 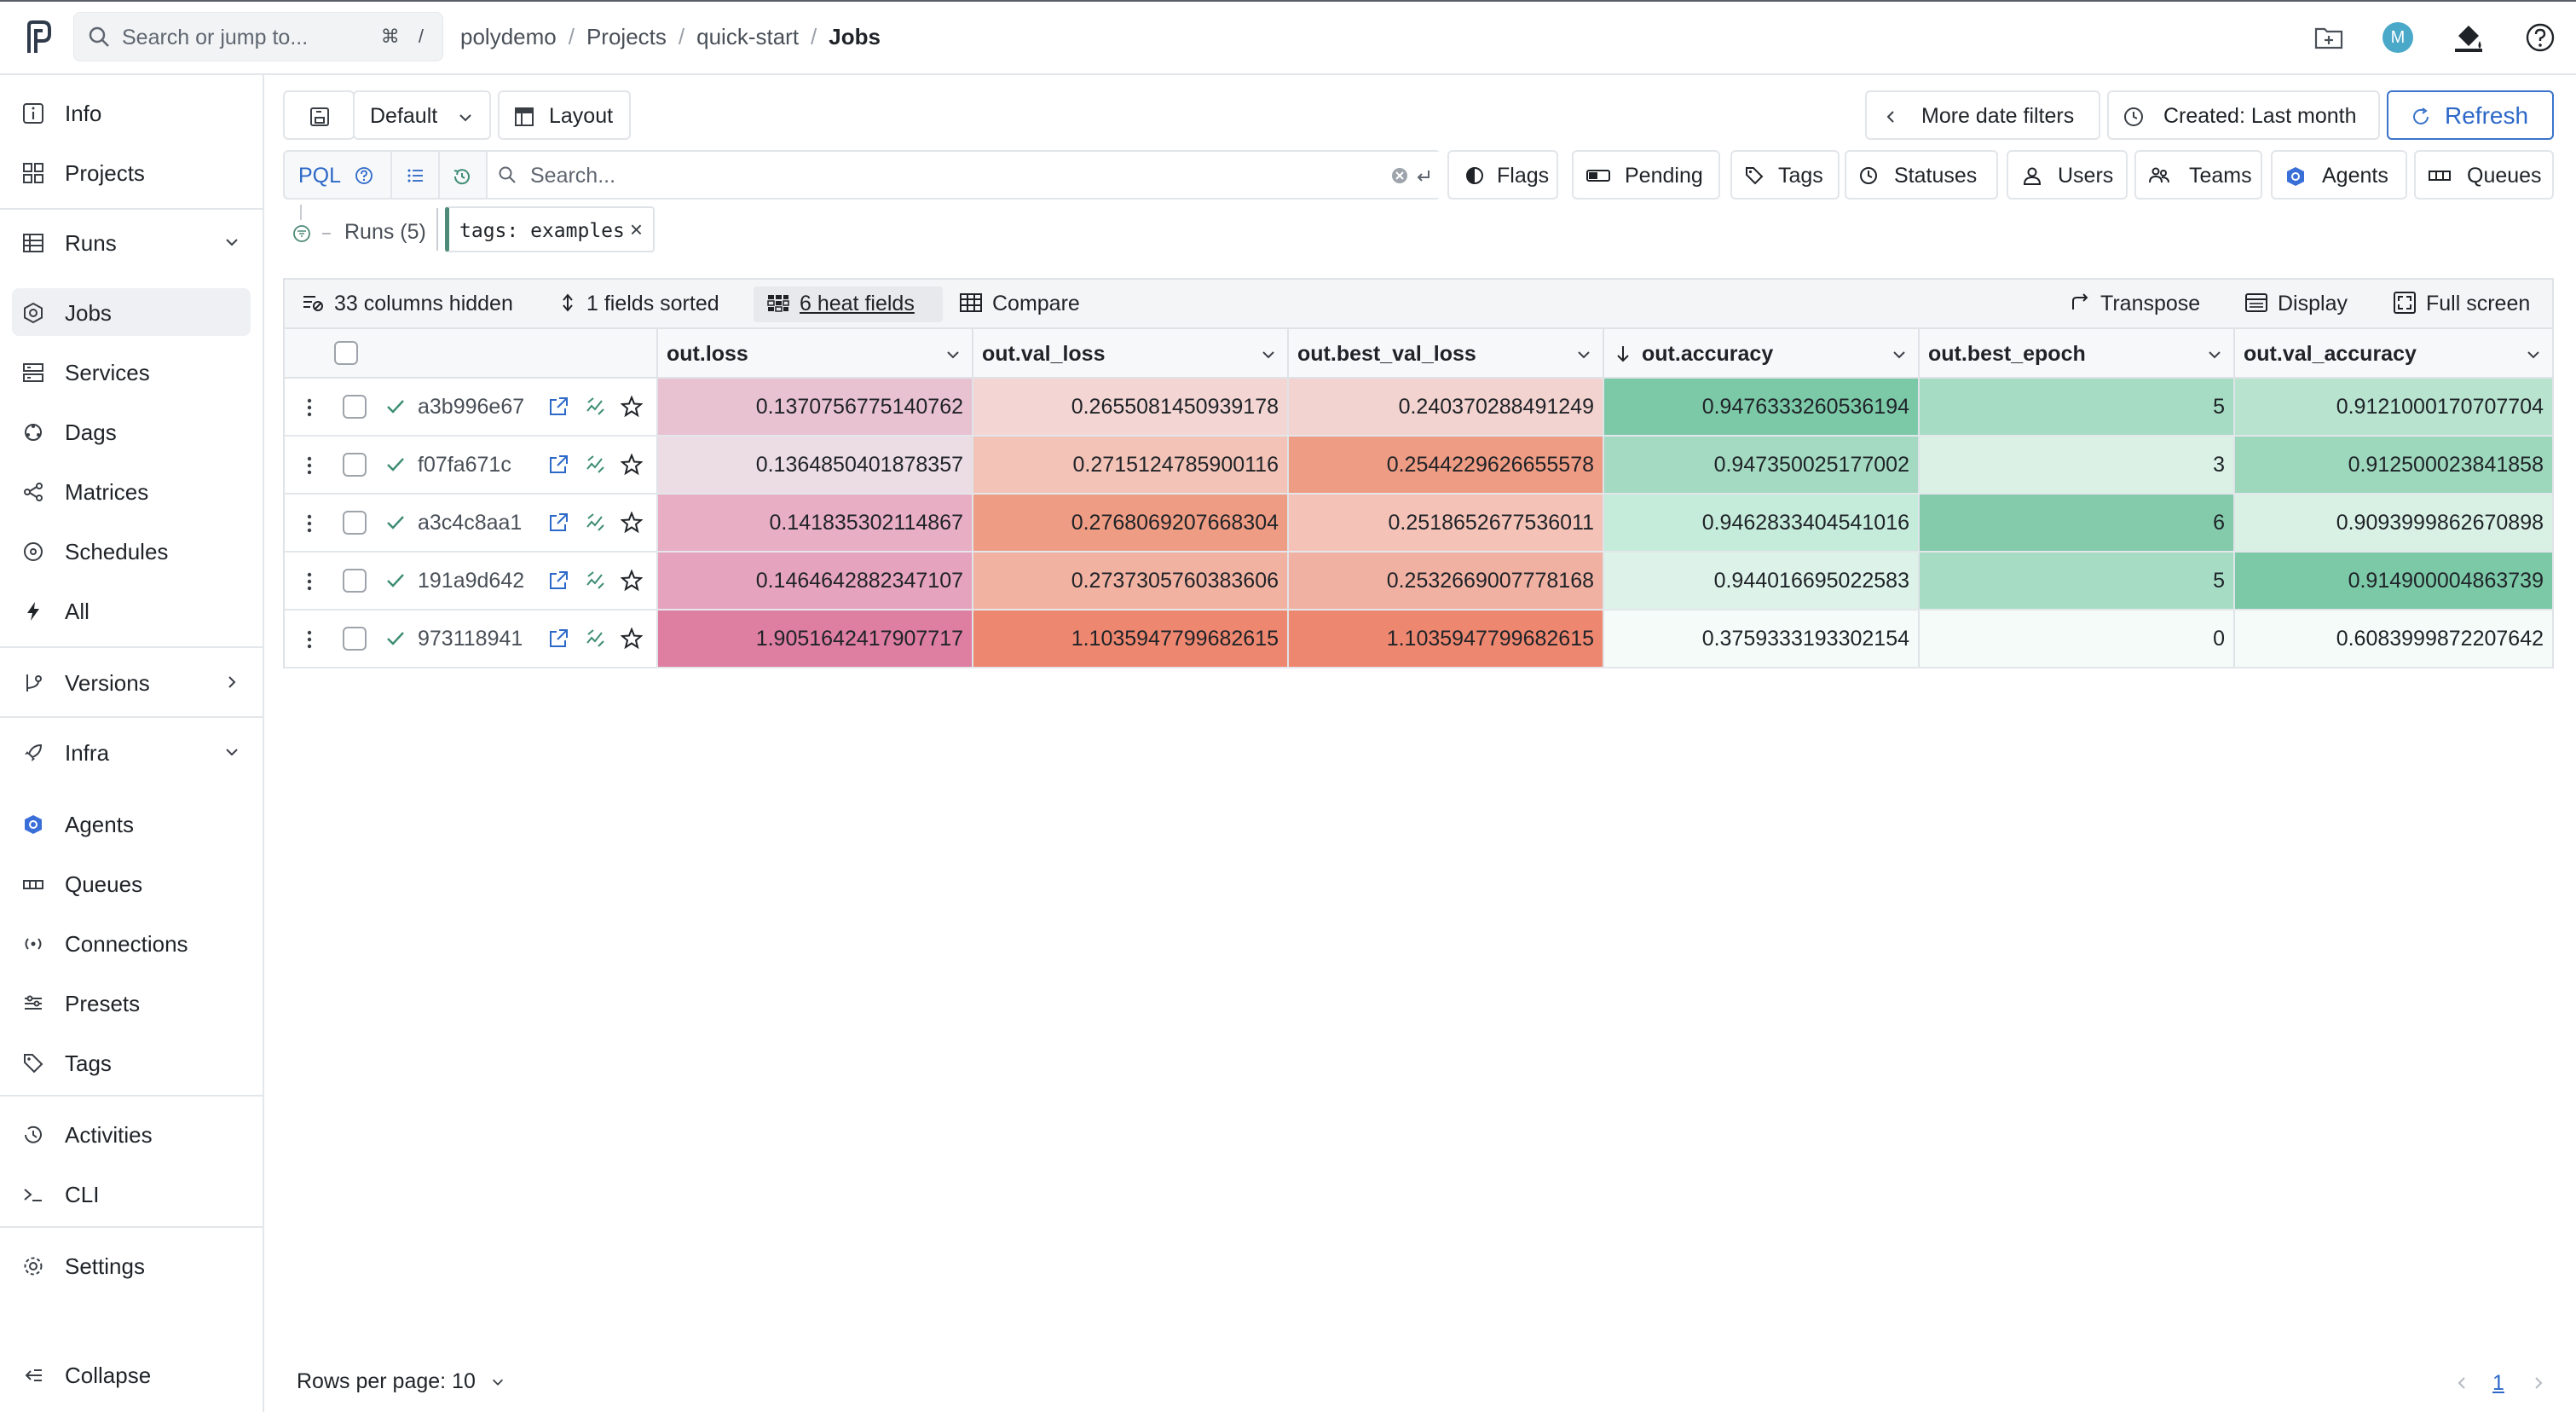 I want to click on sidebar-item-queues: Queues, so click(x=131, y=883).